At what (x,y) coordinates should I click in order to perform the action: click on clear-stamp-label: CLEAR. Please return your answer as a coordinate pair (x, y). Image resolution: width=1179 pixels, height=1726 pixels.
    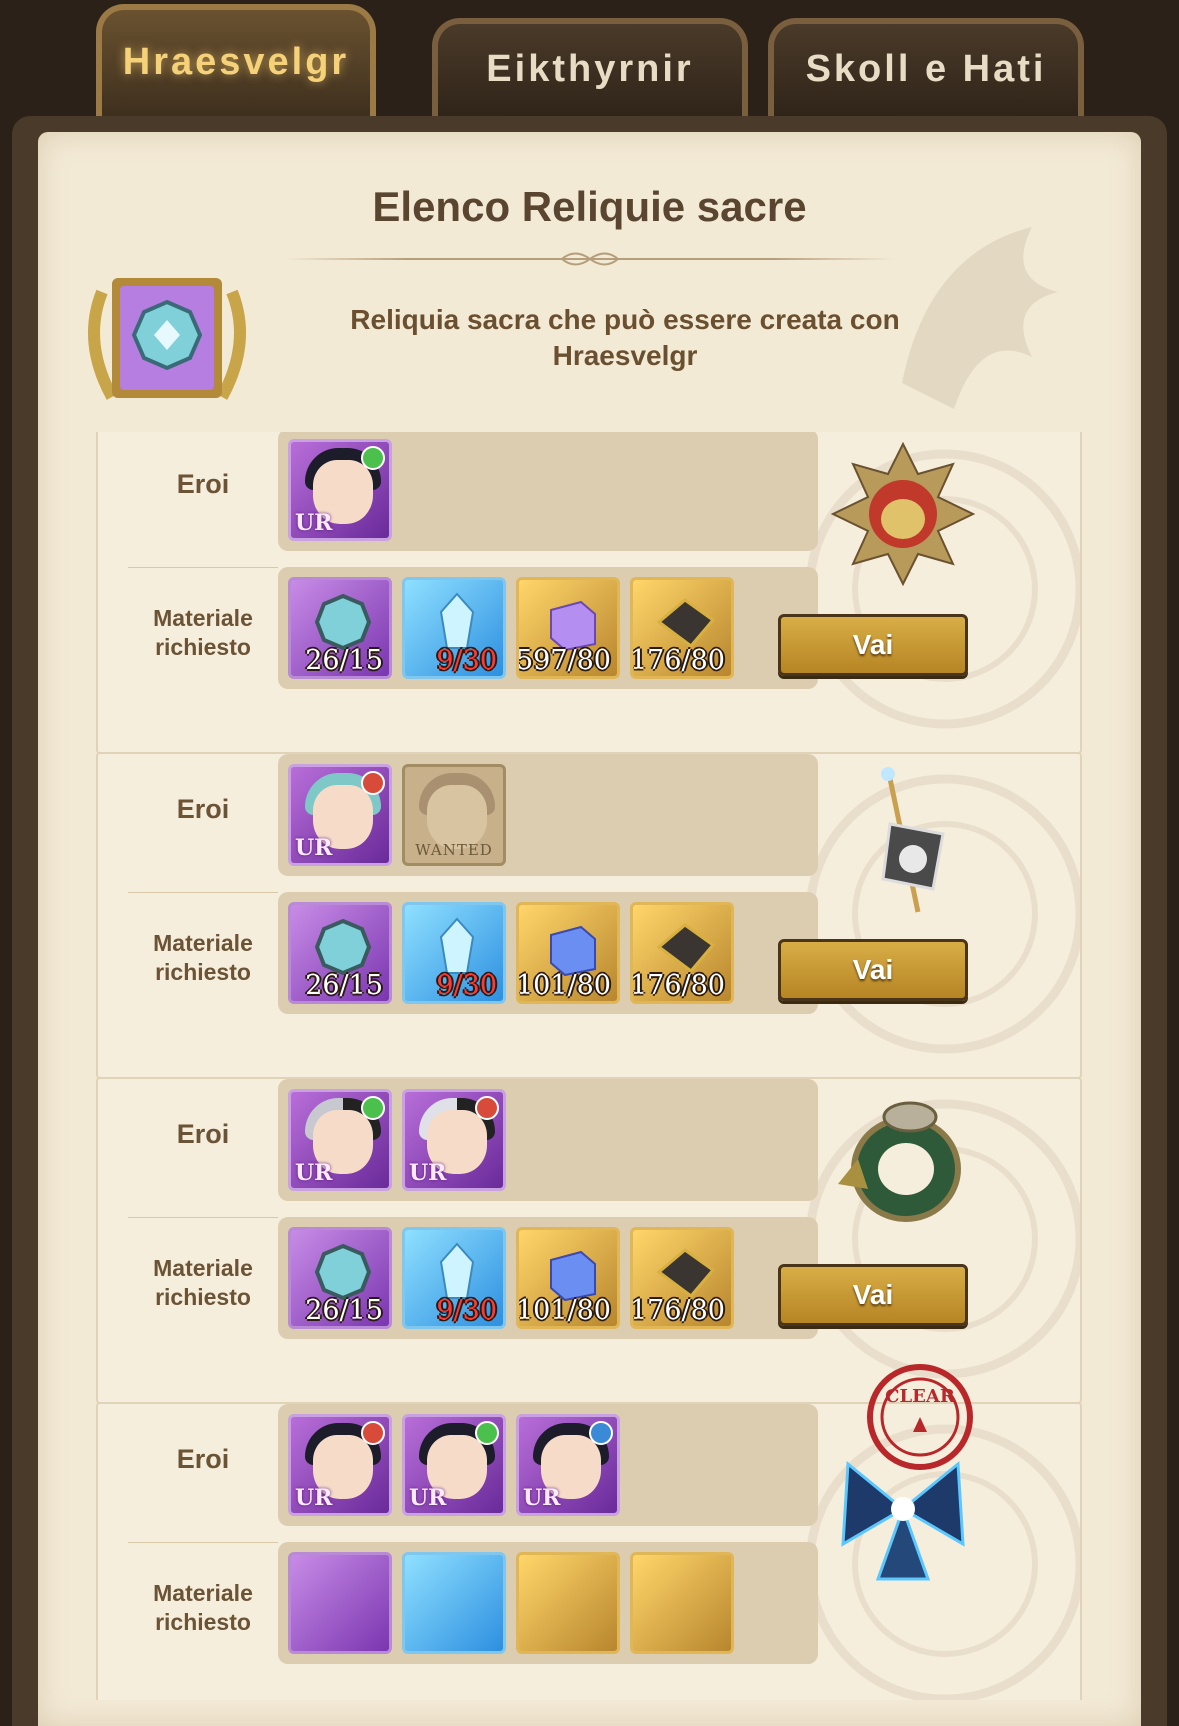
    Looking at the image, I should click on (920, 1396).